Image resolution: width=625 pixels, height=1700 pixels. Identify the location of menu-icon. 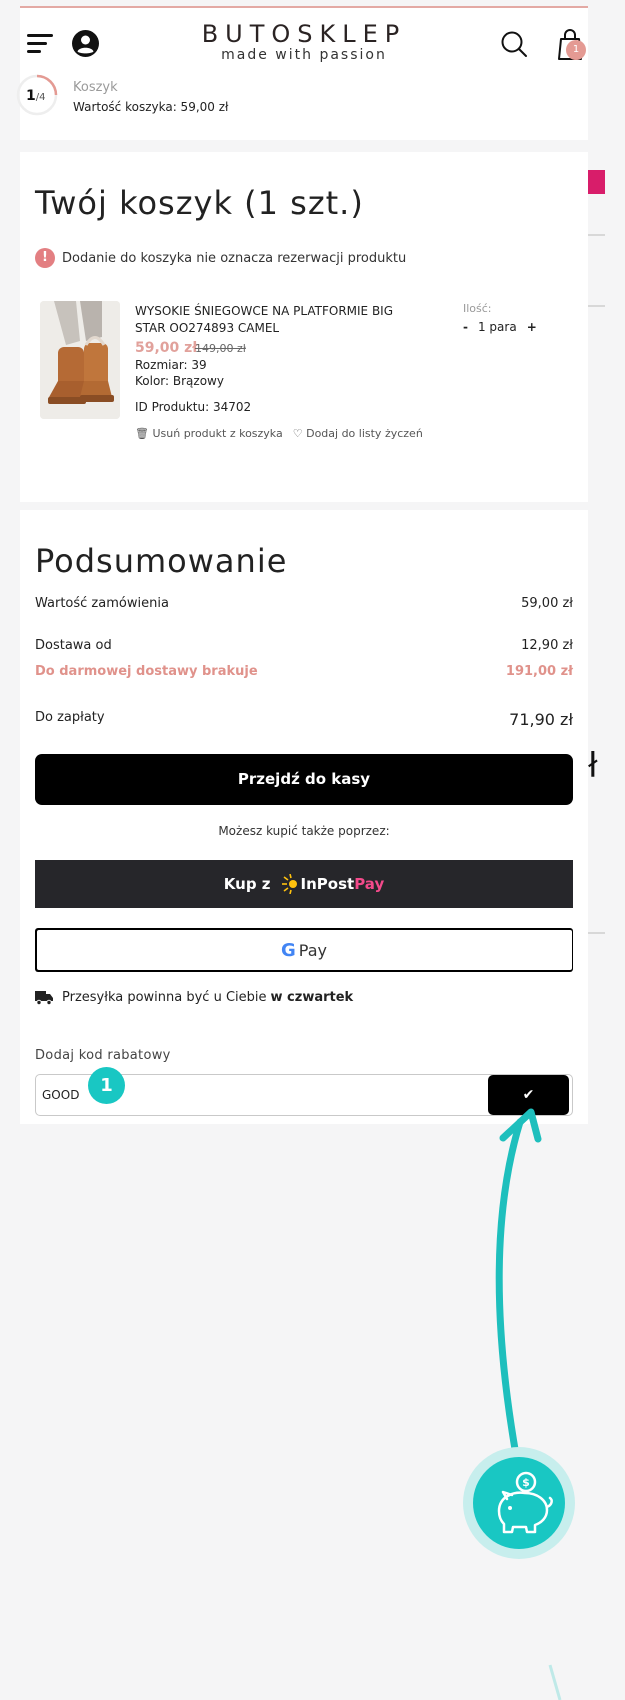
(40, 44).